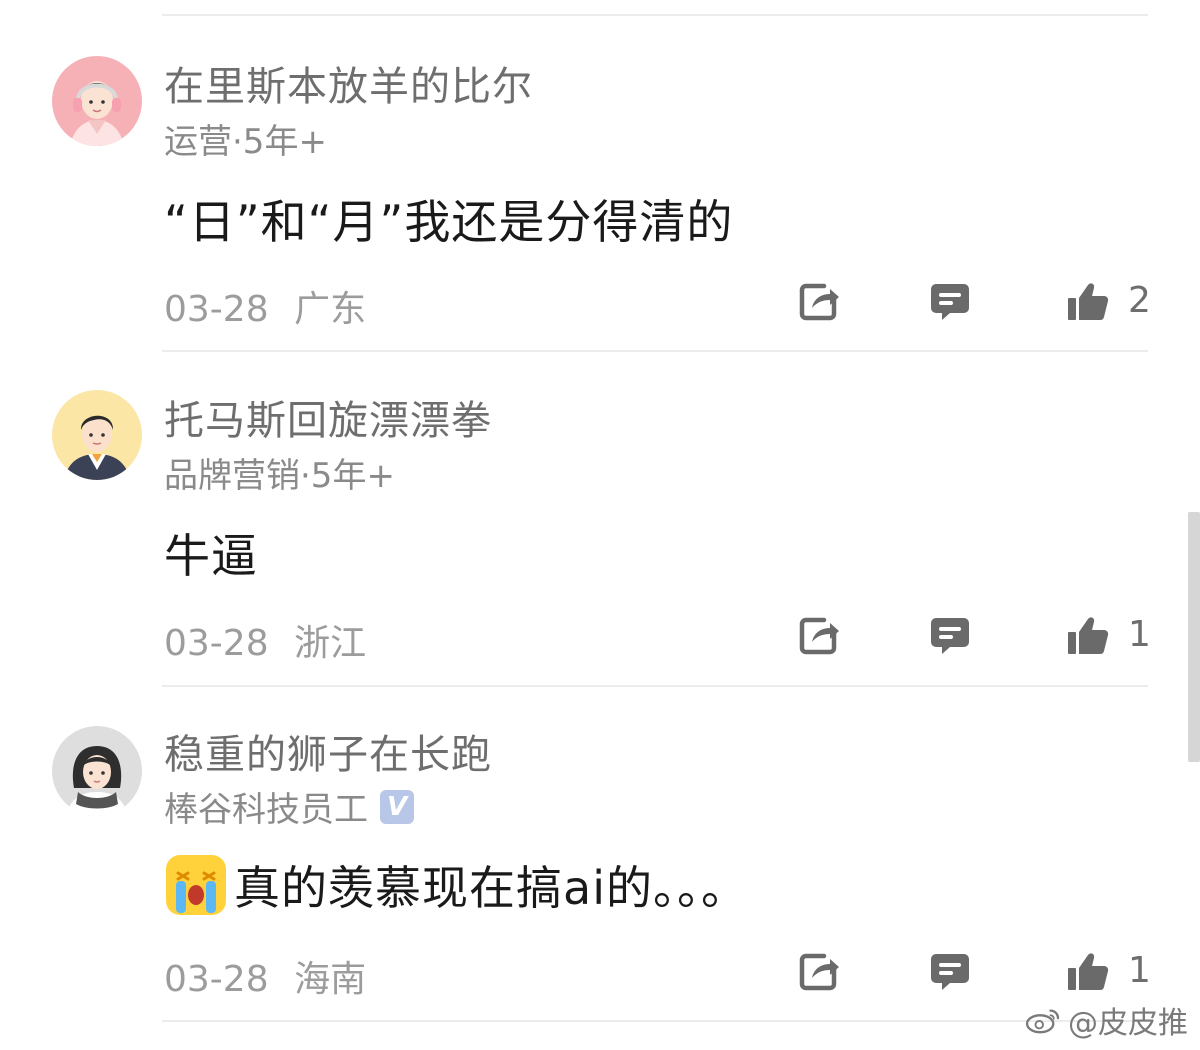  I want to click on comment-body: “日”和“月”我还是分得清的, so click(448, 219).